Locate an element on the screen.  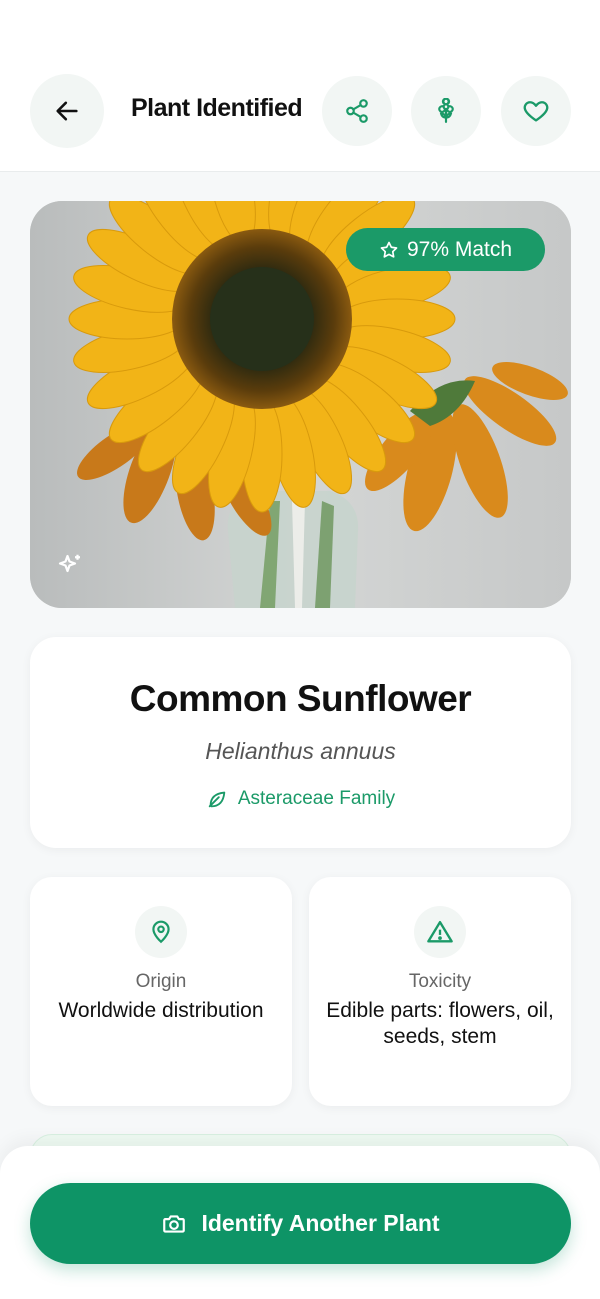
origin-label: Origin is located at coordinates (161, 981).